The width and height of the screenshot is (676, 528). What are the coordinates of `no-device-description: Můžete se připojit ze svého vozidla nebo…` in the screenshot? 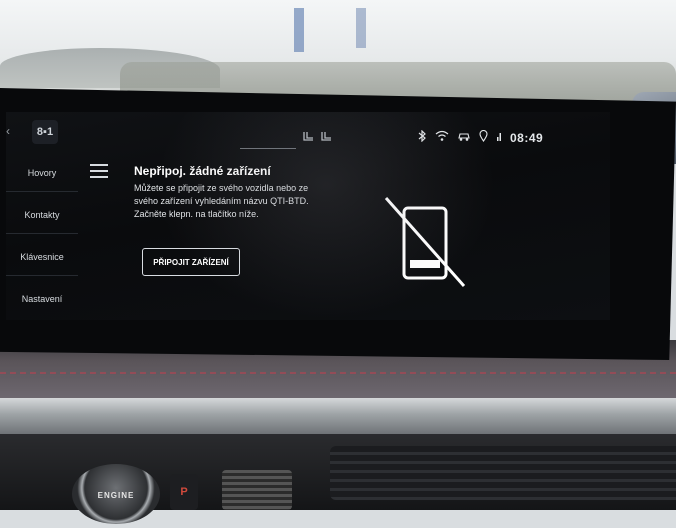 It's located at (221, 201).